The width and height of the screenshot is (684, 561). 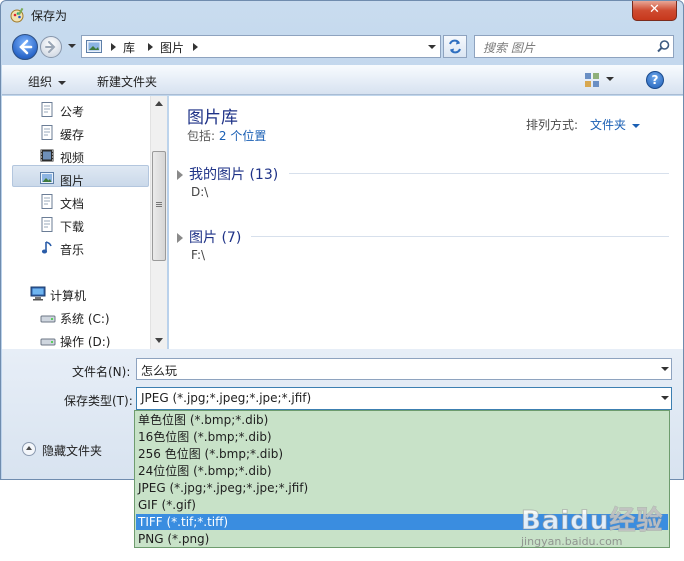 What do you see at coordinates (95, 225) in the screenshot?
I see `sidebar-item: 下载` at bounding box center [95, 225].